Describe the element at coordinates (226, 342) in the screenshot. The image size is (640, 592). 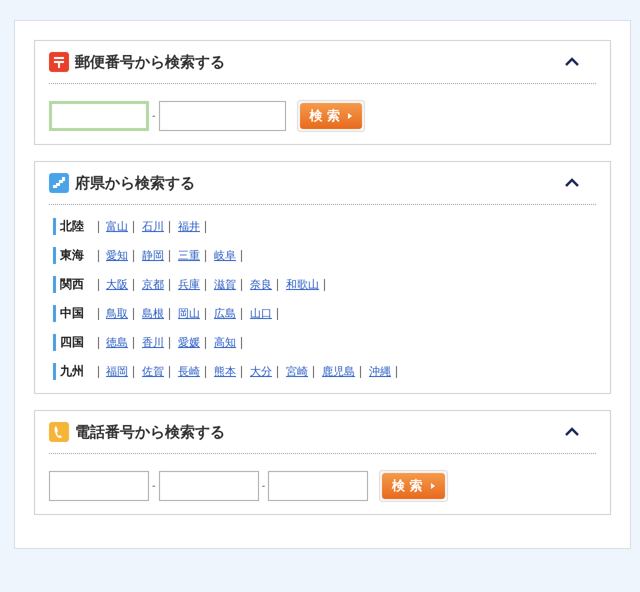
I see `prefecture-link: 高知` at that location.